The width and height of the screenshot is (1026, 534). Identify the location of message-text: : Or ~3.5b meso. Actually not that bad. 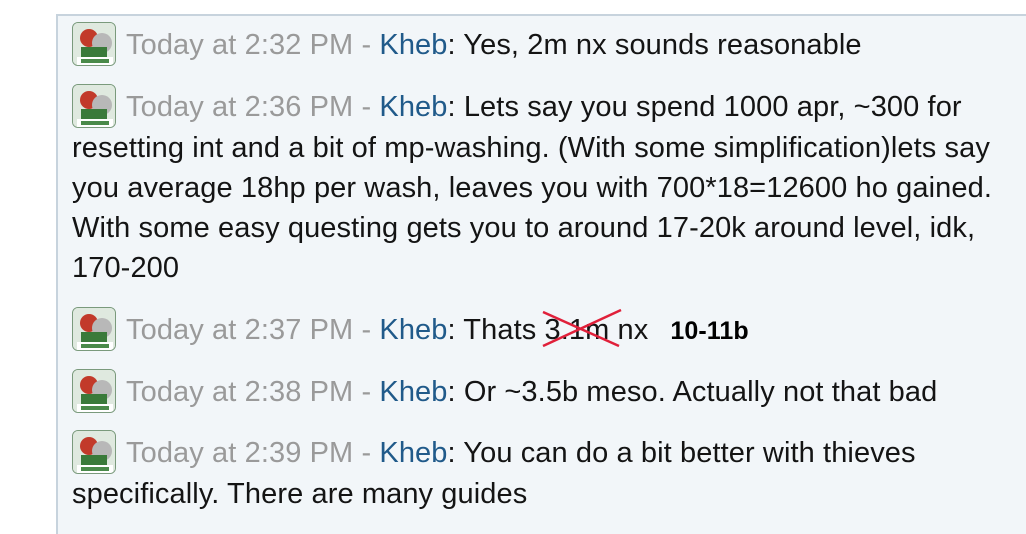
(692, 392).